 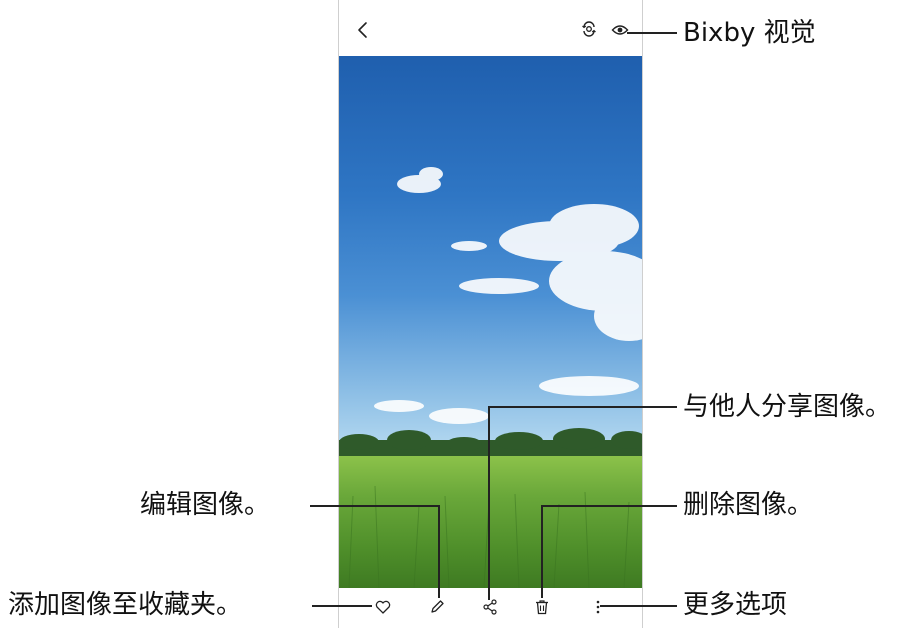 What do you see at coordinates (638, 606) in the screenshot?
I see `callout-line-more` at bounding box center [638, 606].